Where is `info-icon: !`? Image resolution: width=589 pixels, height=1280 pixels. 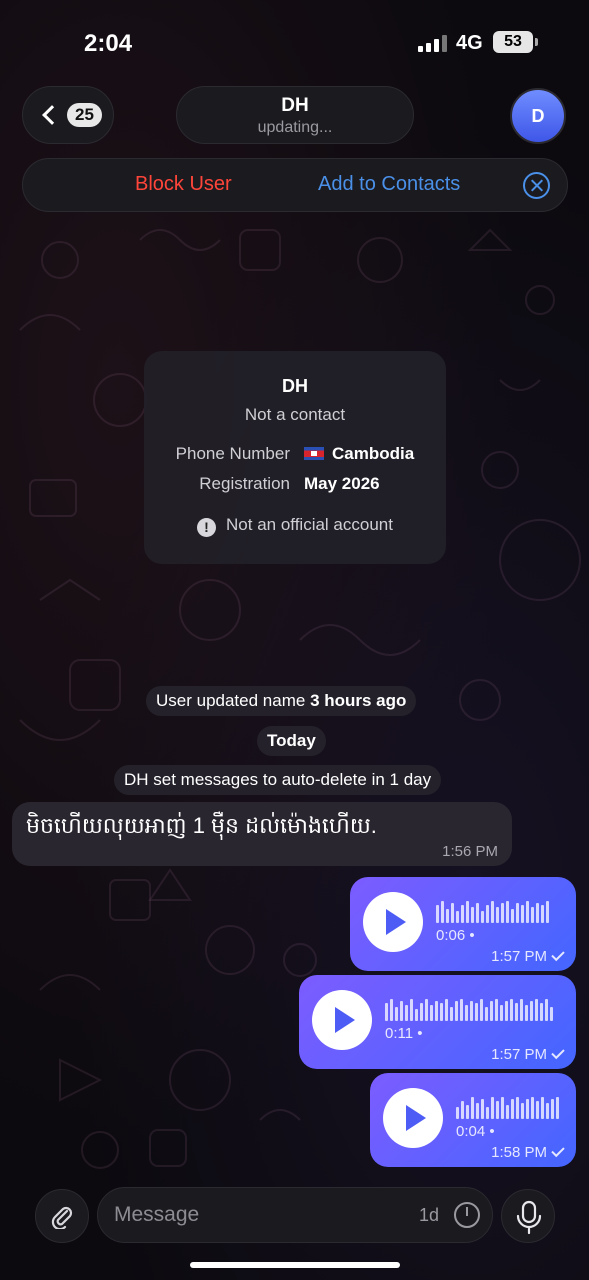 info-icon: ! is located at coordinates (207, 527).